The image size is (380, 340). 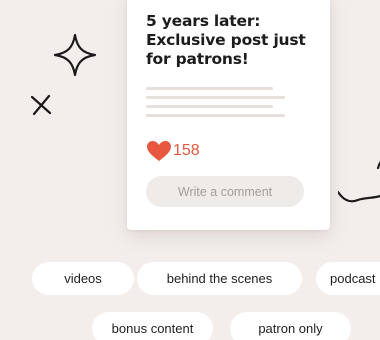 What do you see at coordinates (159, 151) in the screenshot?
I see `heart-icon` at bounding box center [159, 151].